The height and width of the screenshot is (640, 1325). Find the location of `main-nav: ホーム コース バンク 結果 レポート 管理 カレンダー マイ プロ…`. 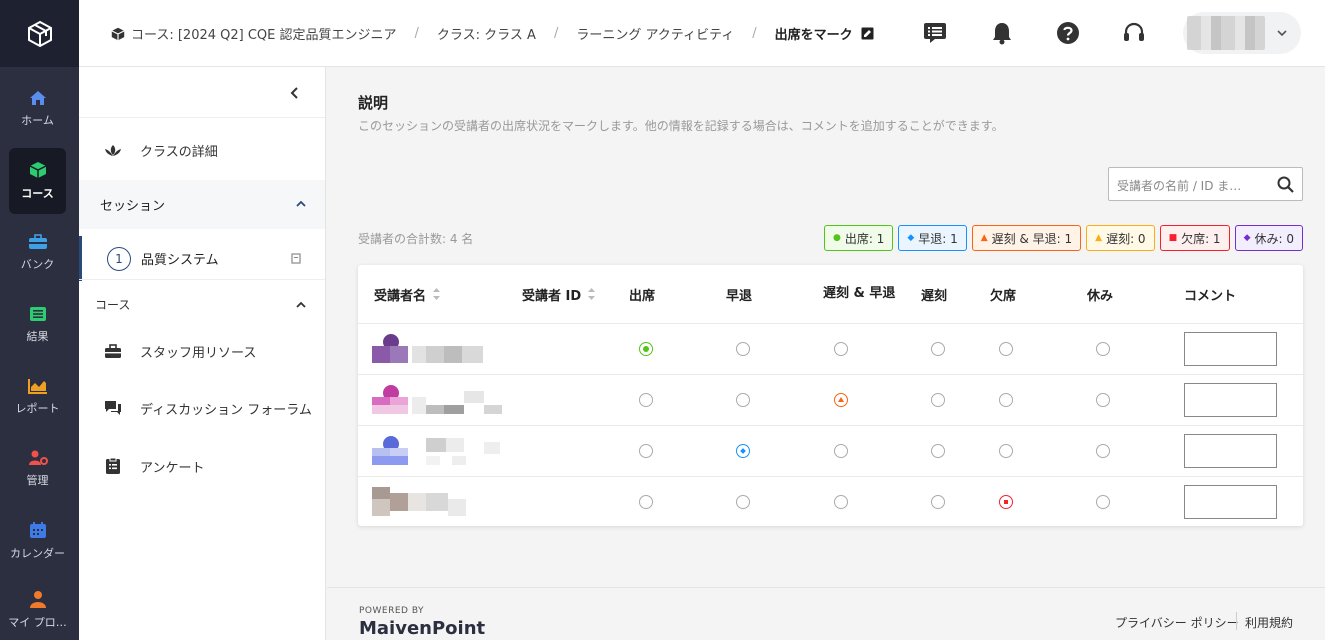

main-nav: ホーム コース バンク 結果 レポート 管理 カレンダー マイ プロ… is located at coordinates (39, 320).